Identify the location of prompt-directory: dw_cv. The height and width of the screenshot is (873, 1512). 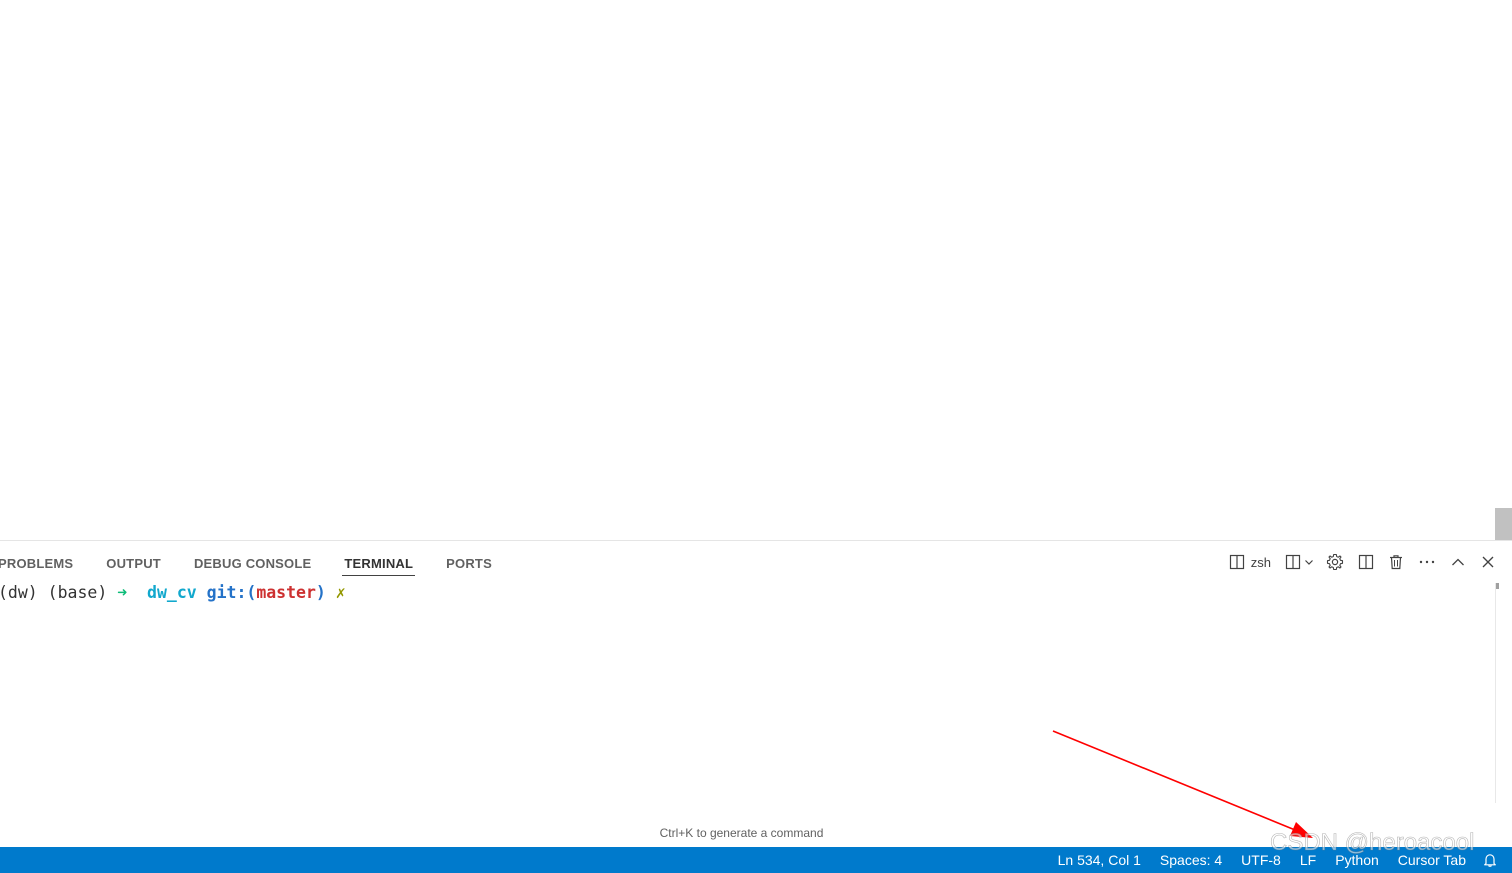
(172, 592).